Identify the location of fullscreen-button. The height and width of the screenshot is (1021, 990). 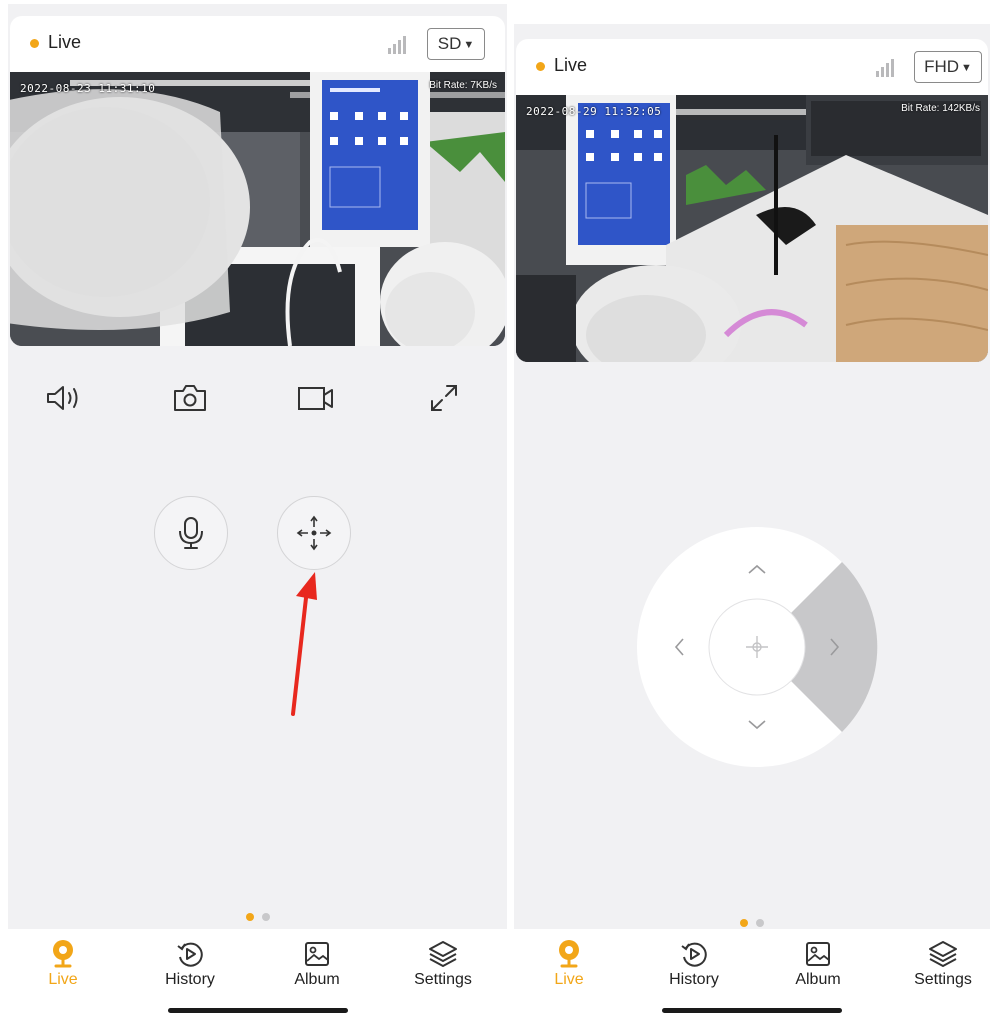
(444, 398).